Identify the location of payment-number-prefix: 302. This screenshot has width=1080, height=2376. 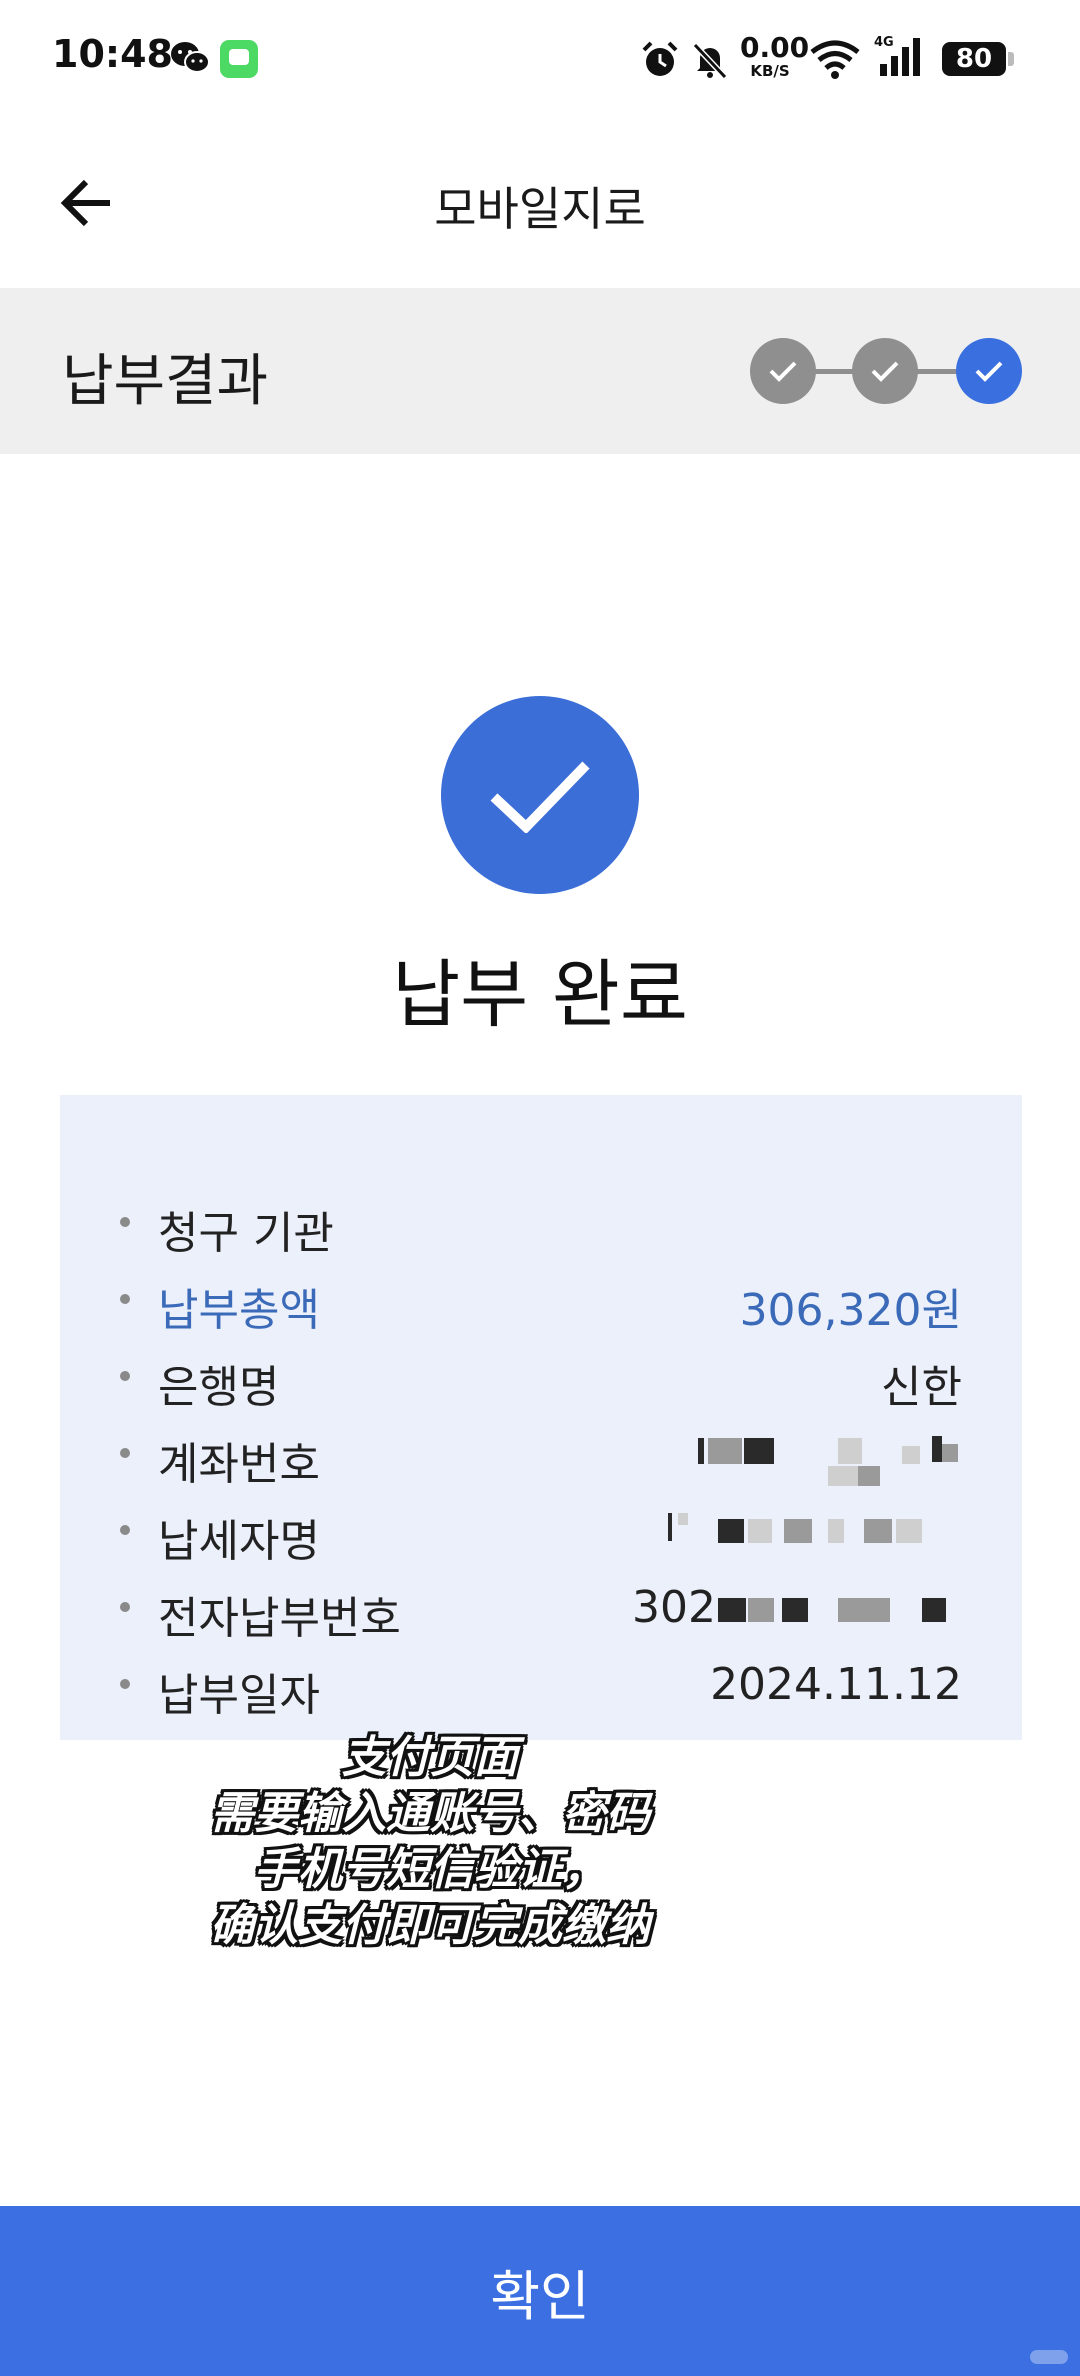
(674, 1607).